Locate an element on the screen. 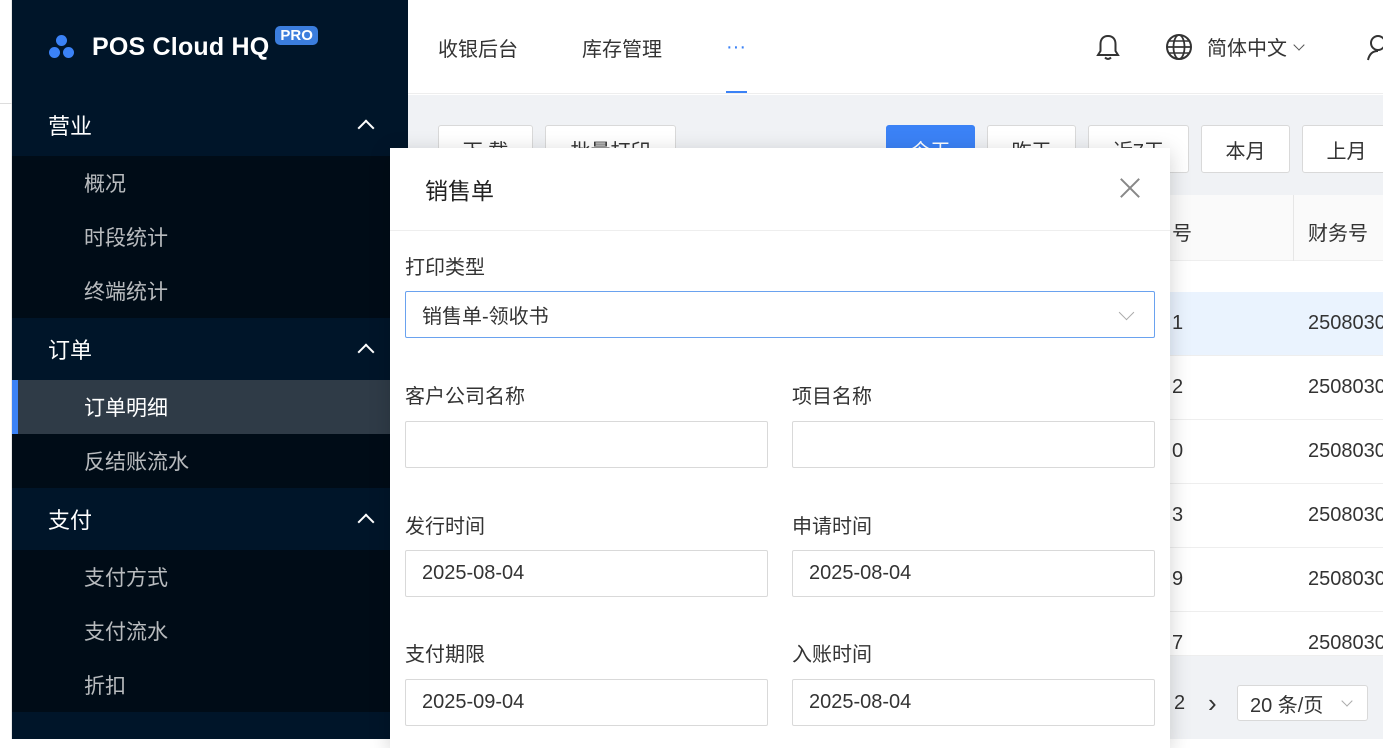  print-type-label: 打印类型 is located at coordinates (445, 268).